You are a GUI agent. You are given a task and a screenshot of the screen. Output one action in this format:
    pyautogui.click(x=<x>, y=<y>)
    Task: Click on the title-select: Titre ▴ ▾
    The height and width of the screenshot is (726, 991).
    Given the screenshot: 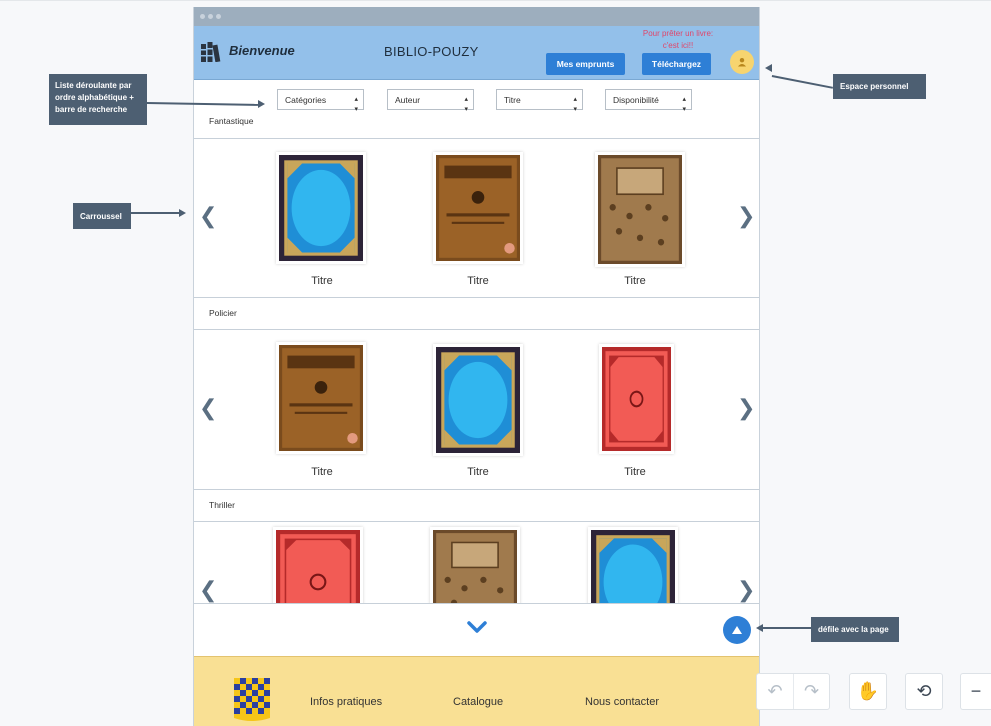 What is the action you would take?
    pyautogui.click(x=539, y=101)
    